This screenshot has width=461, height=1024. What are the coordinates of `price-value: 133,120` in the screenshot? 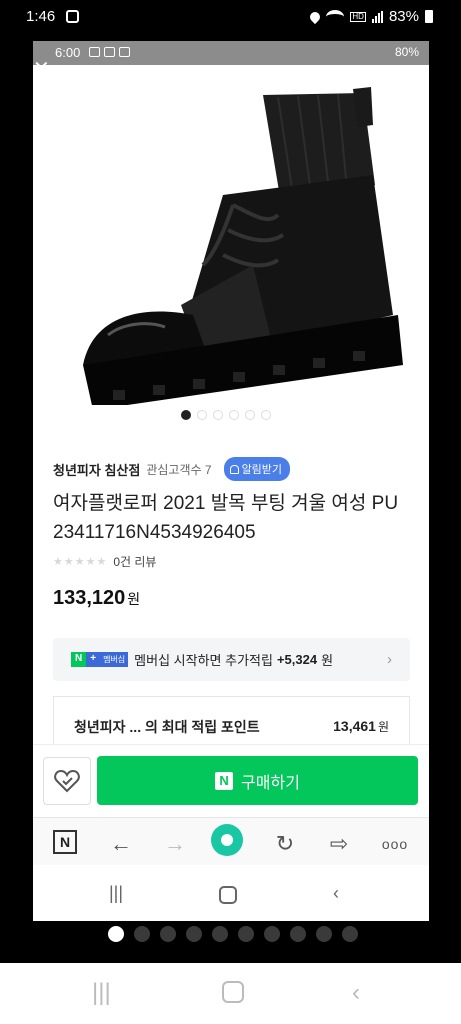 It's located at (89, 598).